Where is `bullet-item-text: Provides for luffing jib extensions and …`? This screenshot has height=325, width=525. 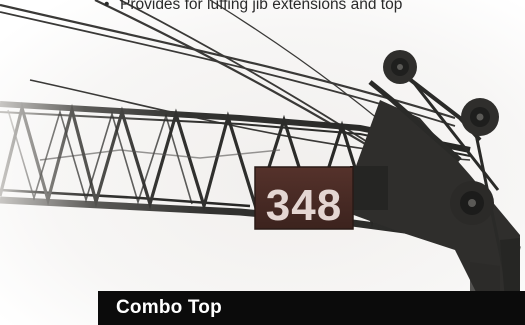
bullet-item-text: Provides for luffing jib extensions and … is located at coordinates (261, 6).